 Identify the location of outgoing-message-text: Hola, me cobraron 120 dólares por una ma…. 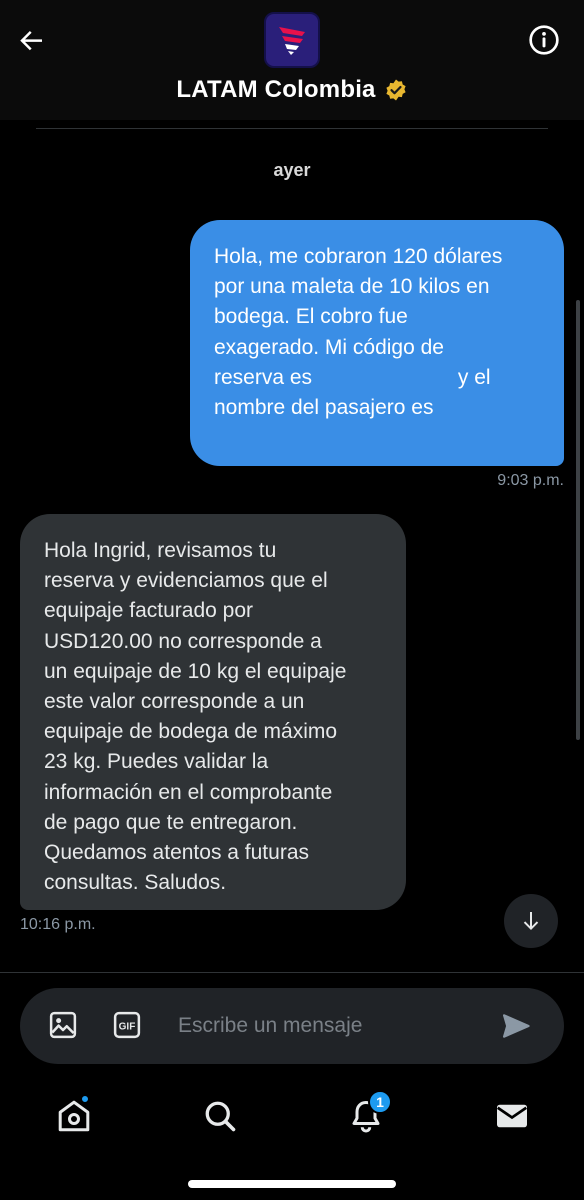
(358, 332).